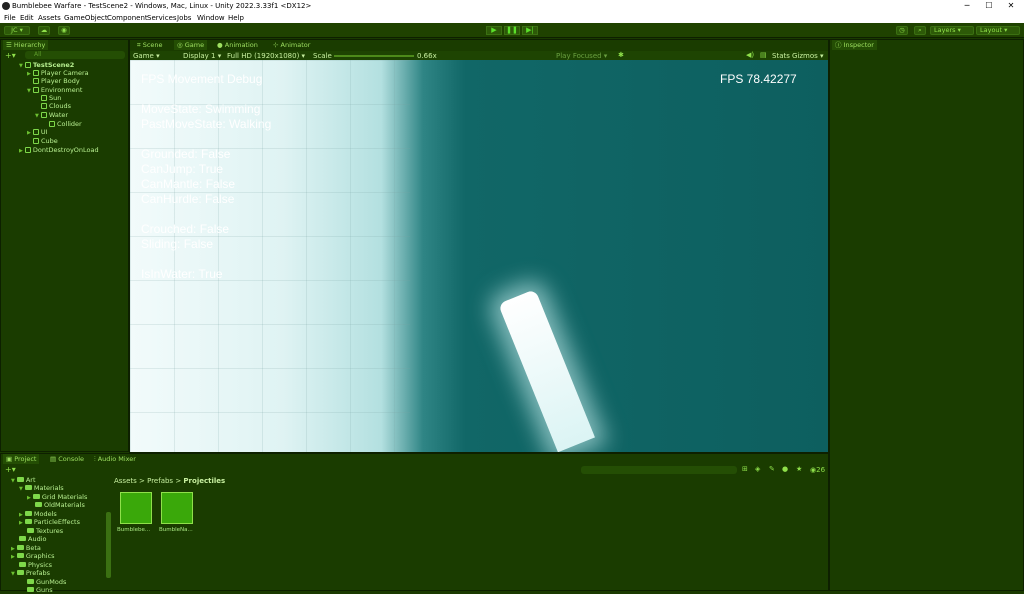 Image resolution: width=1024 pixels, height=594 pixels. Describe the element at coordinates (920, 30) in the screenshot. I see `search-icon: ⌕` at that location.